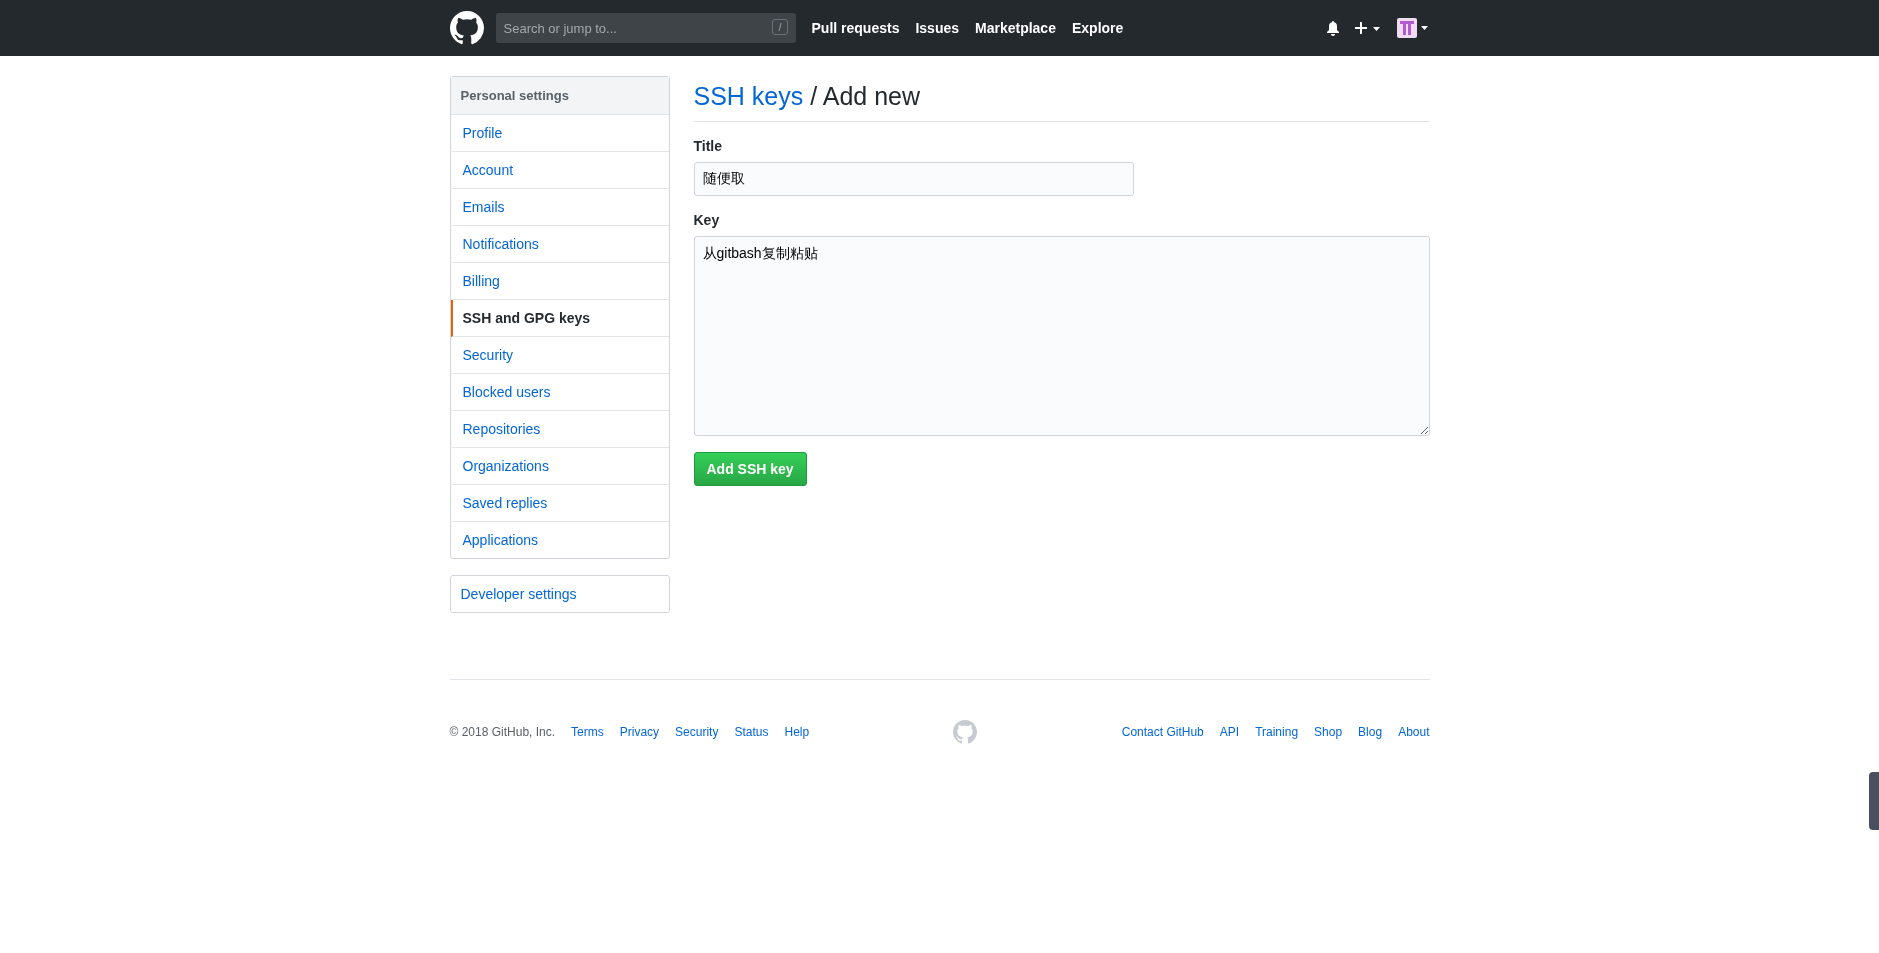 Image resolution: width=1879 pixels, height=953 pixels. Describe the element at coordinates (1061, 336) in the screenshot. I see `key-textarea-field: 从gitbash复制粘贴` at that location.